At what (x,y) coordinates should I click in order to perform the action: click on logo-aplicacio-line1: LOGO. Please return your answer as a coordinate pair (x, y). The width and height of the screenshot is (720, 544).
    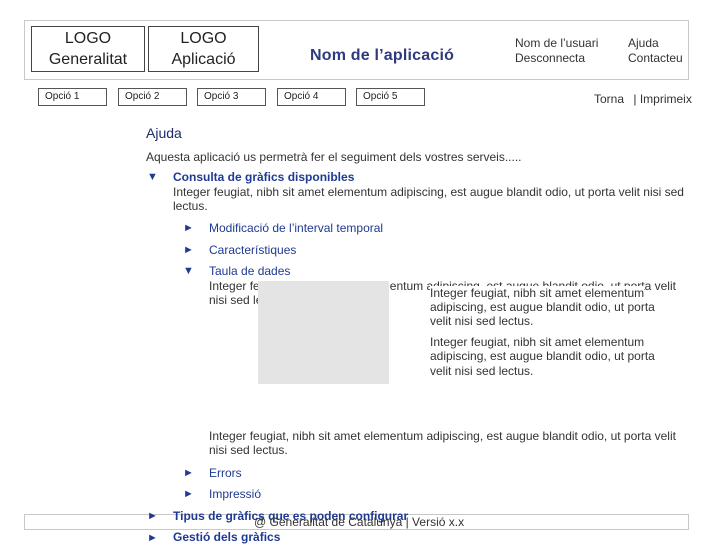
    Looking at the image, I should click on (203, 38).